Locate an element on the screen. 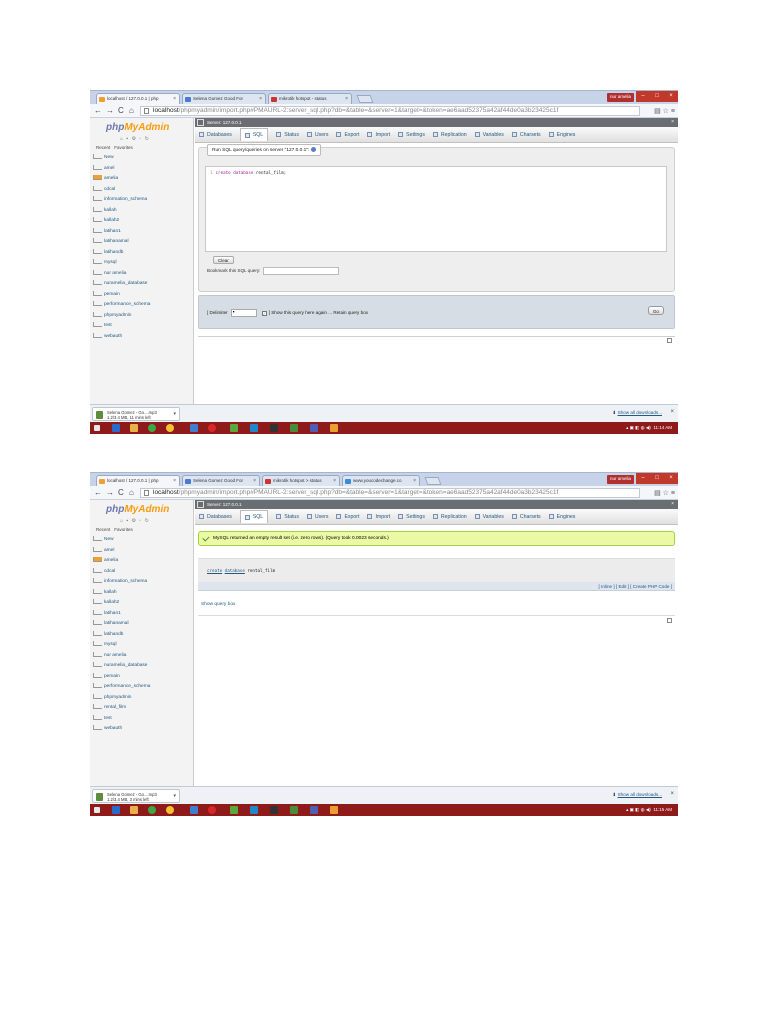 This screenshot has height=1024, width=768. database-item: information_schema is located at coordinates (121, 582).